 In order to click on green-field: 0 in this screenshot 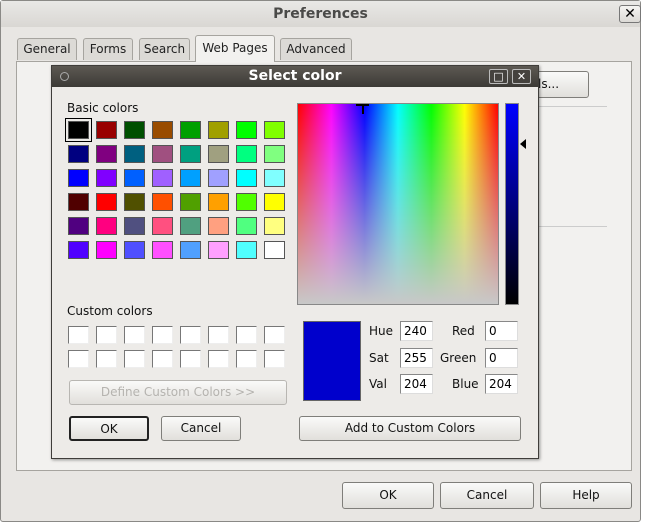, I will do `click(501, 358)`.